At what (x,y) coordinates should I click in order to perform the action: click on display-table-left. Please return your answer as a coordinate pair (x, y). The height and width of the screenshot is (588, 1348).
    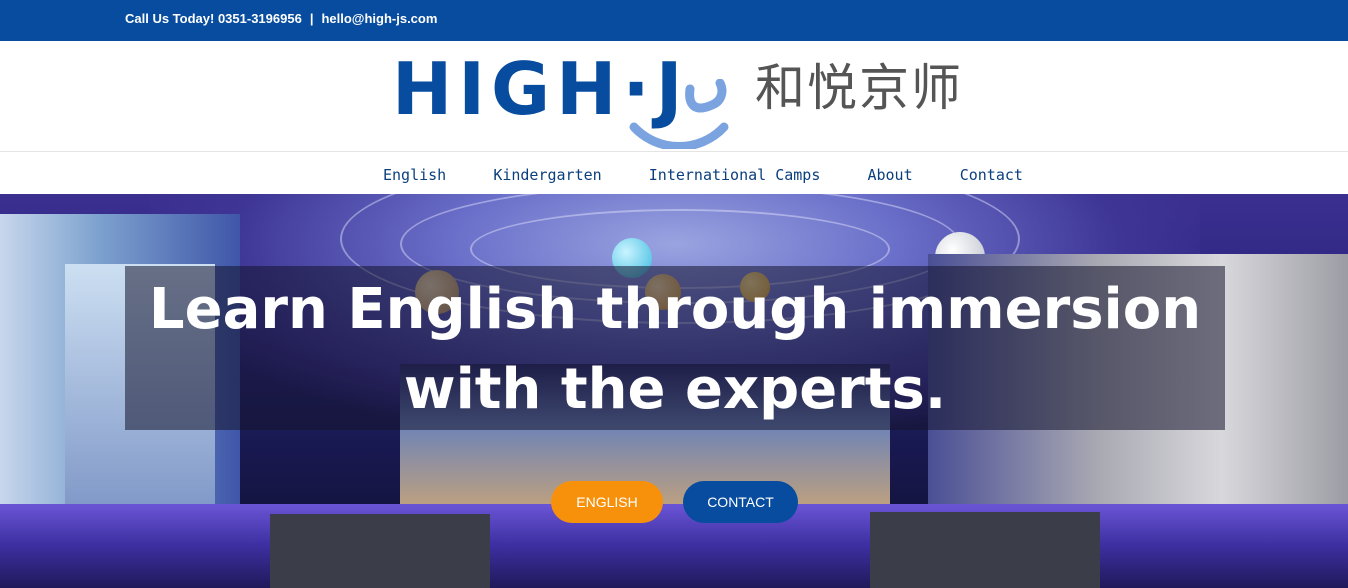
    Looking at the image, I should click on (380, 551).